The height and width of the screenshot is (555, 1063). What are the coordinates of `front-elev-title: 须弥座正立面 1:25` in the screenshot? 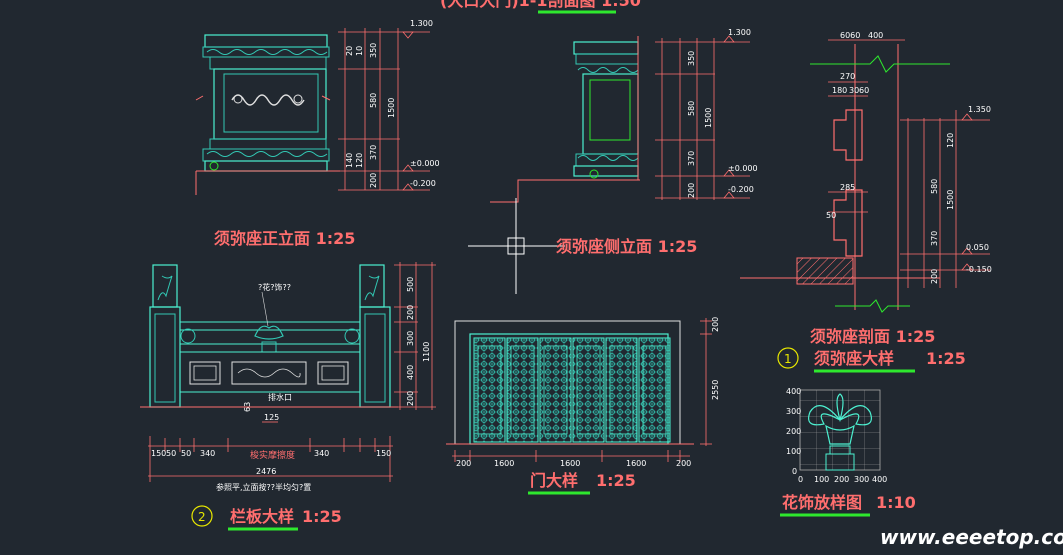 It's located at (284, 238).